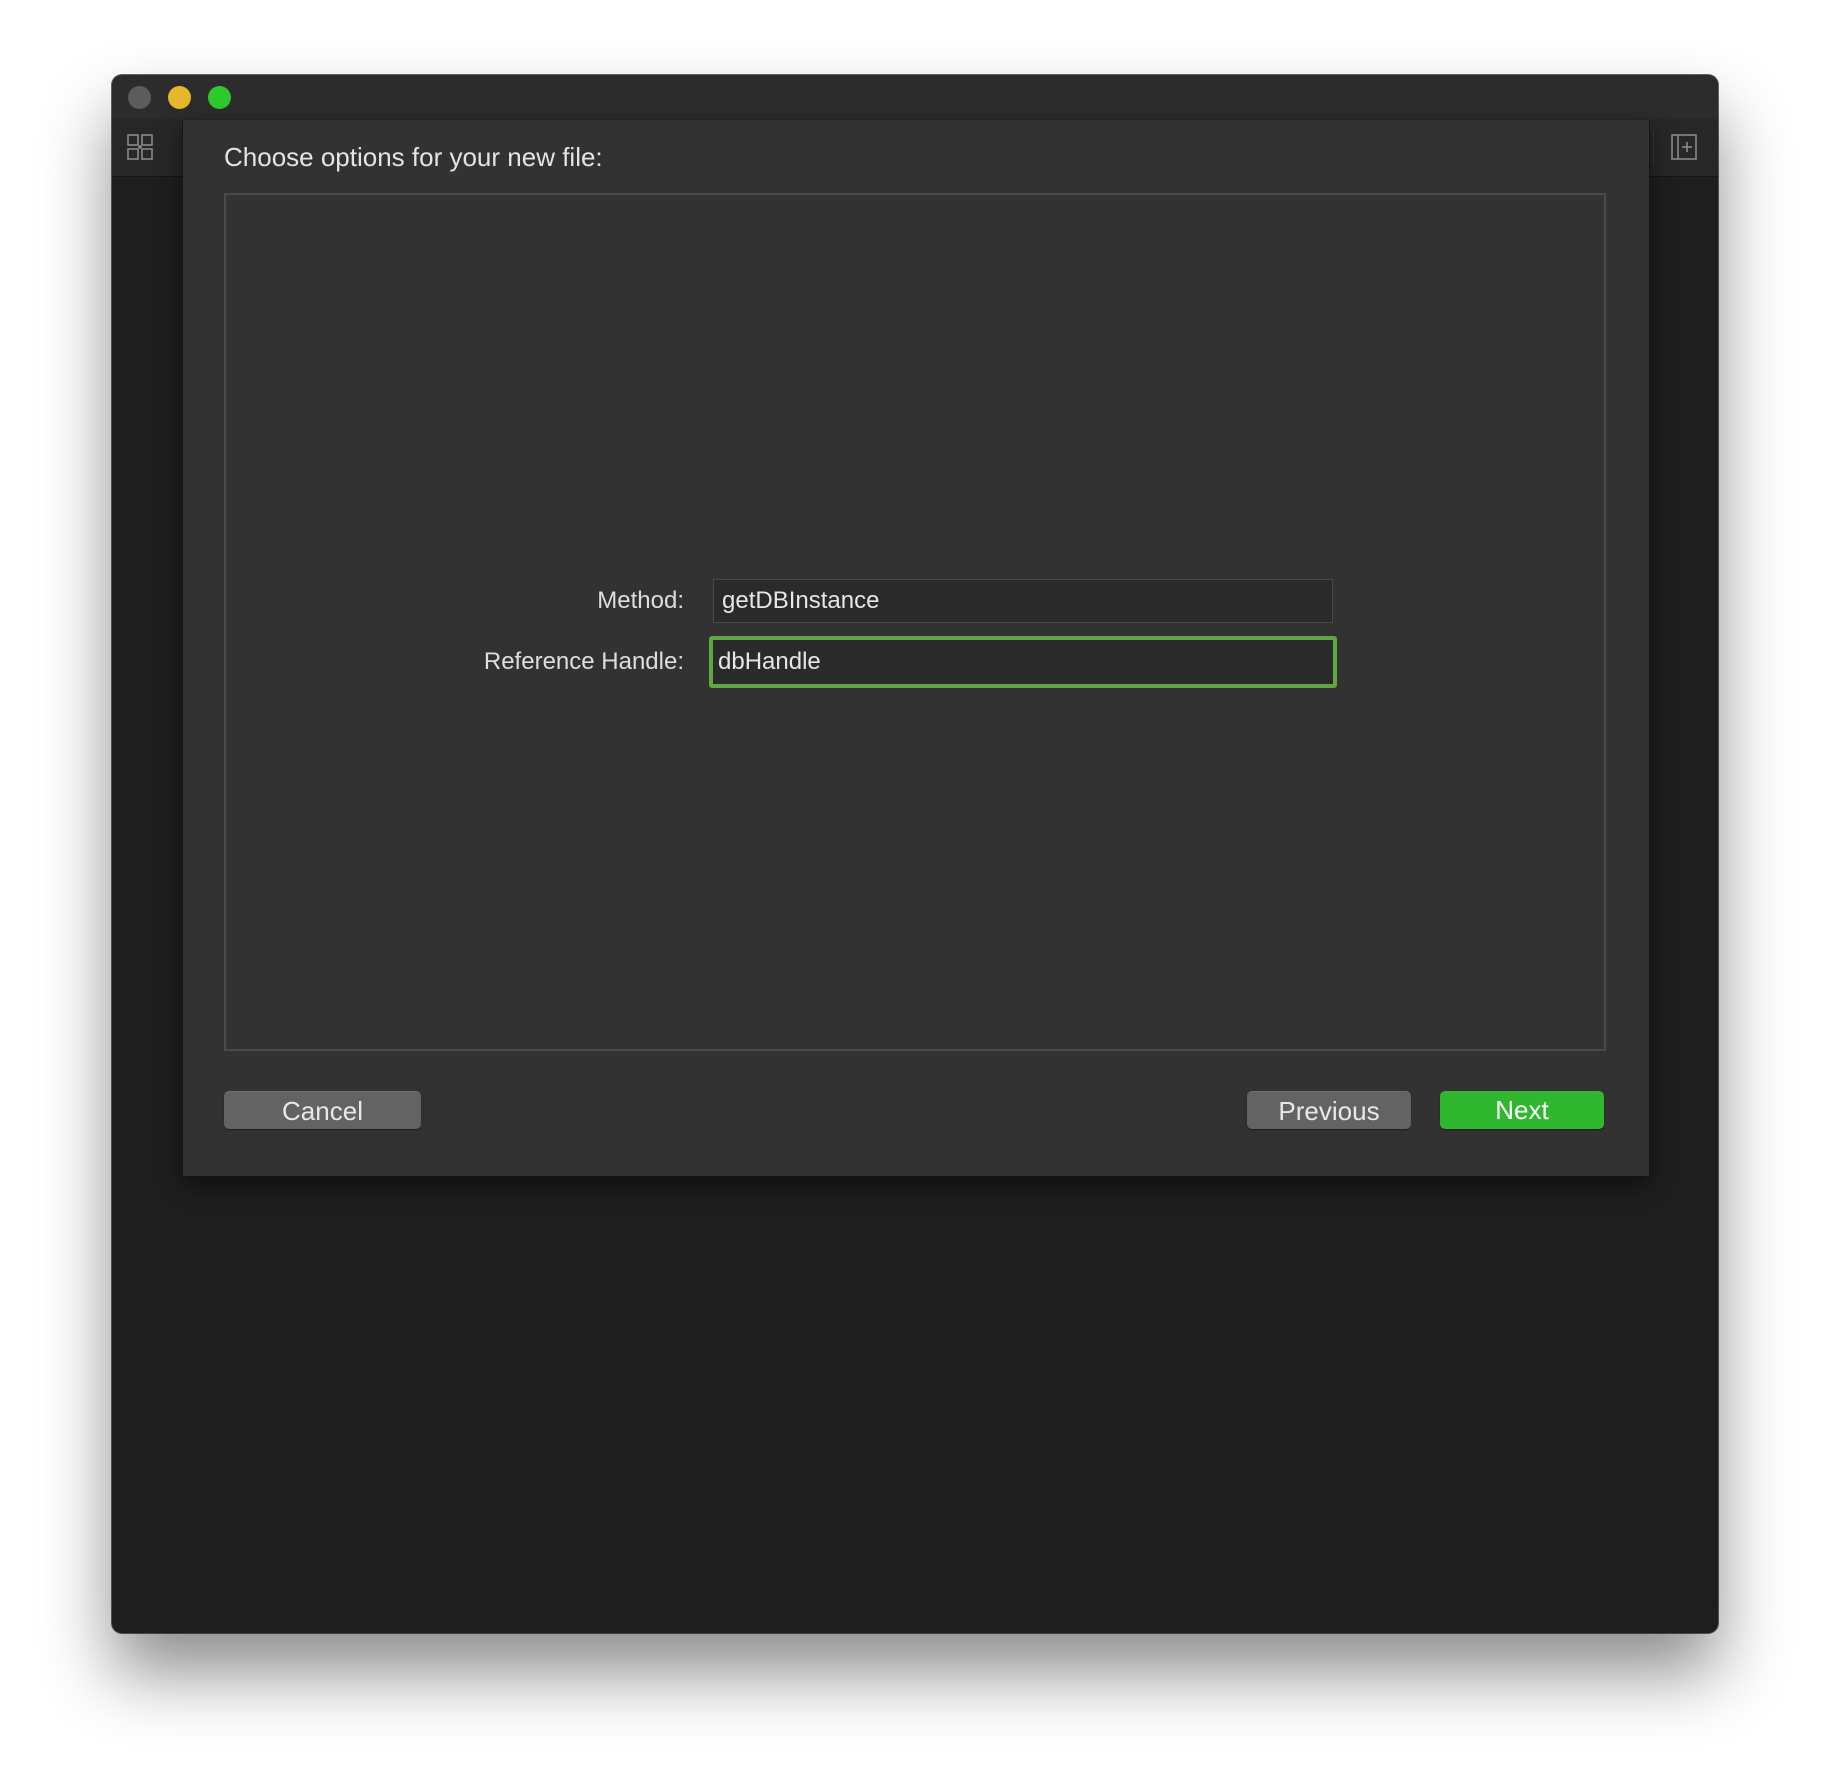  Describe the element at coordinates (1329, 1110) in the screenshot. I see `previous-button: Previous` at that location.